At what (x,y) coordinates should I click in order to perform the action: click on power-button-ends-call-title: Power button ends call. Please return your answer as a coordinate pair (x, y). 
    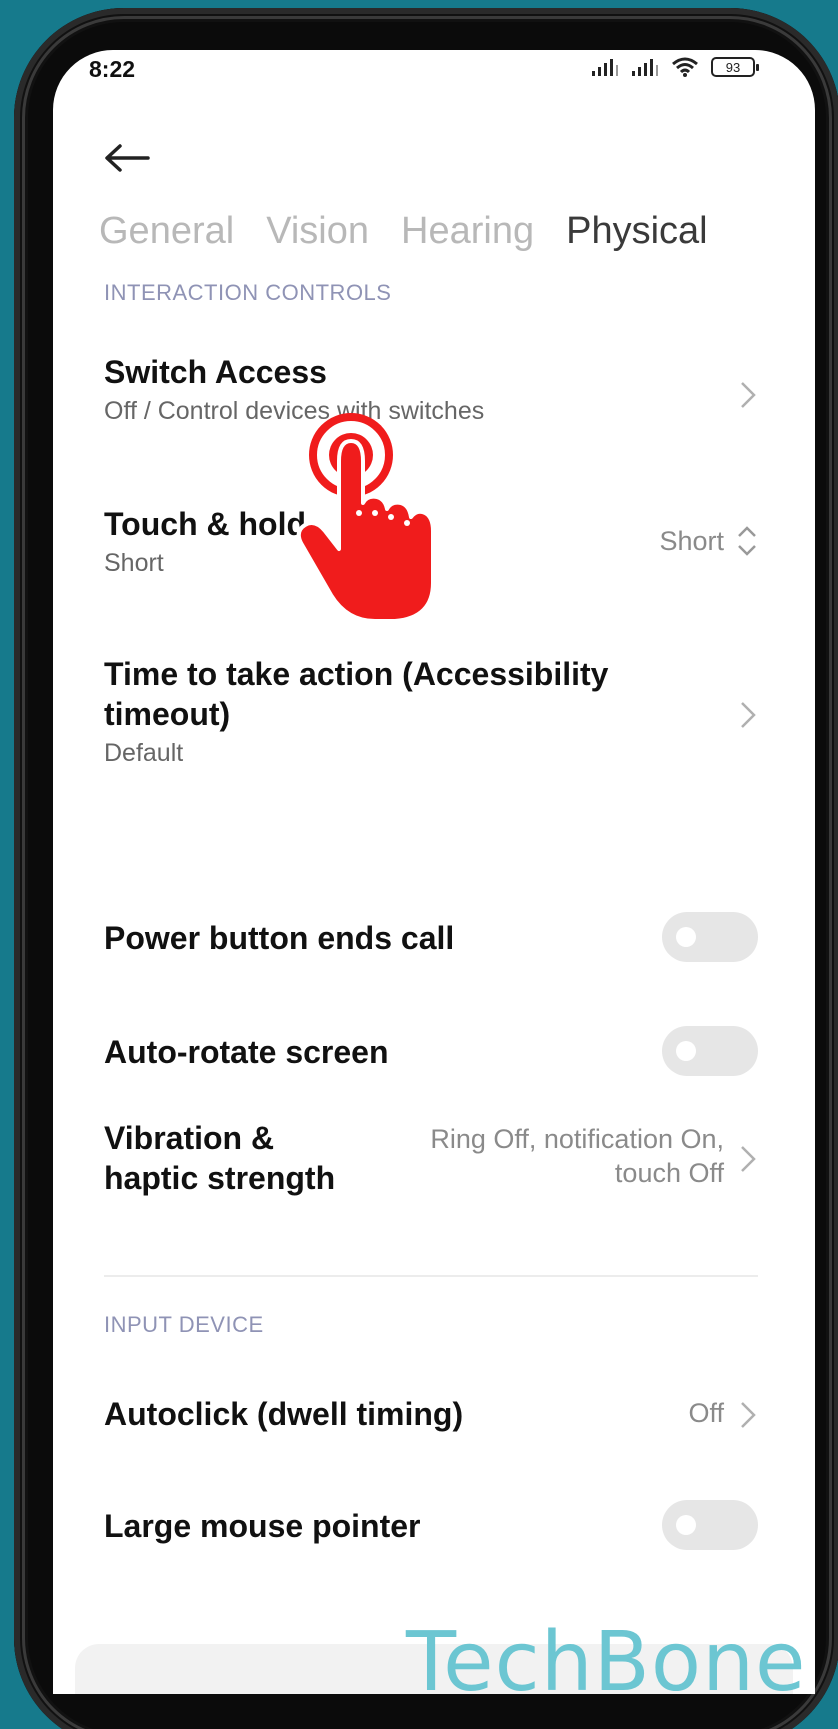
    Looking at the image, I should click on (279, 938).